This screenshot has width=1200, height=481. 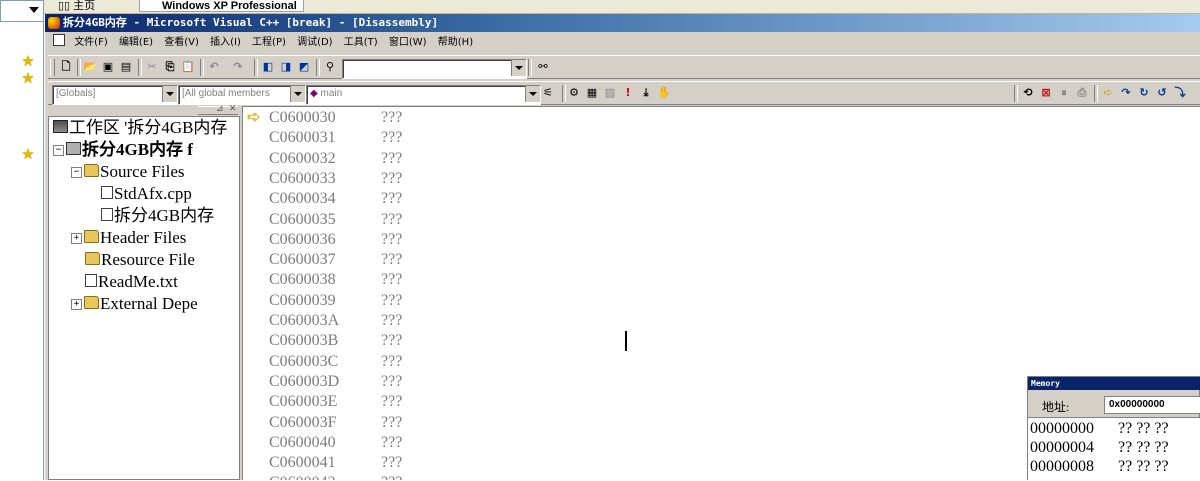 What do you see at coordinates (238, 67) in the screenshot?
I see `redo-icon: ↷` at bounding box center [238, 67].